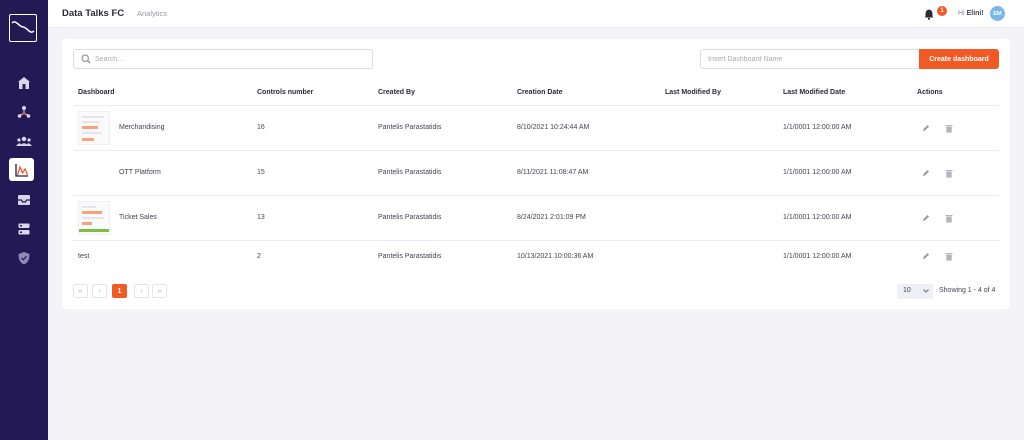 Image resolution: width=1024 pixels, height=440 pixels. I want to click on prev-page-button: ‹, so click(99, 291).